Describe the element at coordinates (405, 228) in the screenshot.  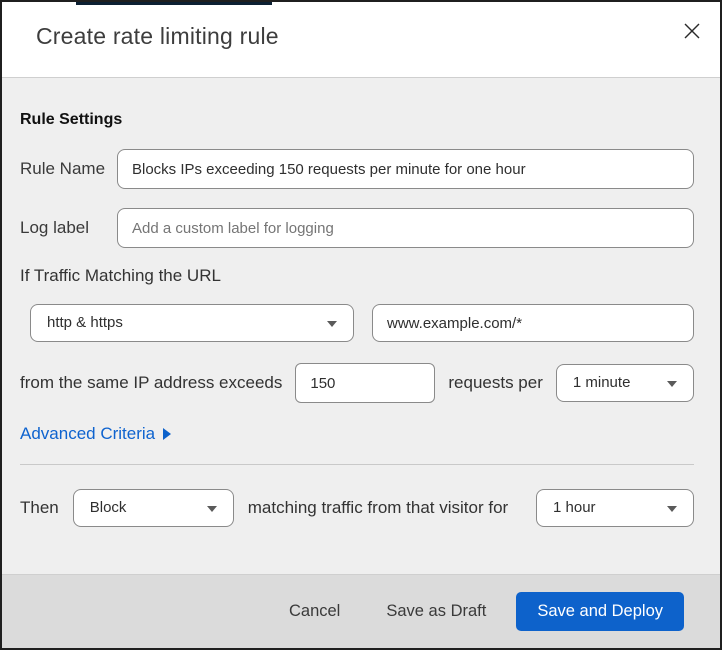
I see `log-label-input` at that location.